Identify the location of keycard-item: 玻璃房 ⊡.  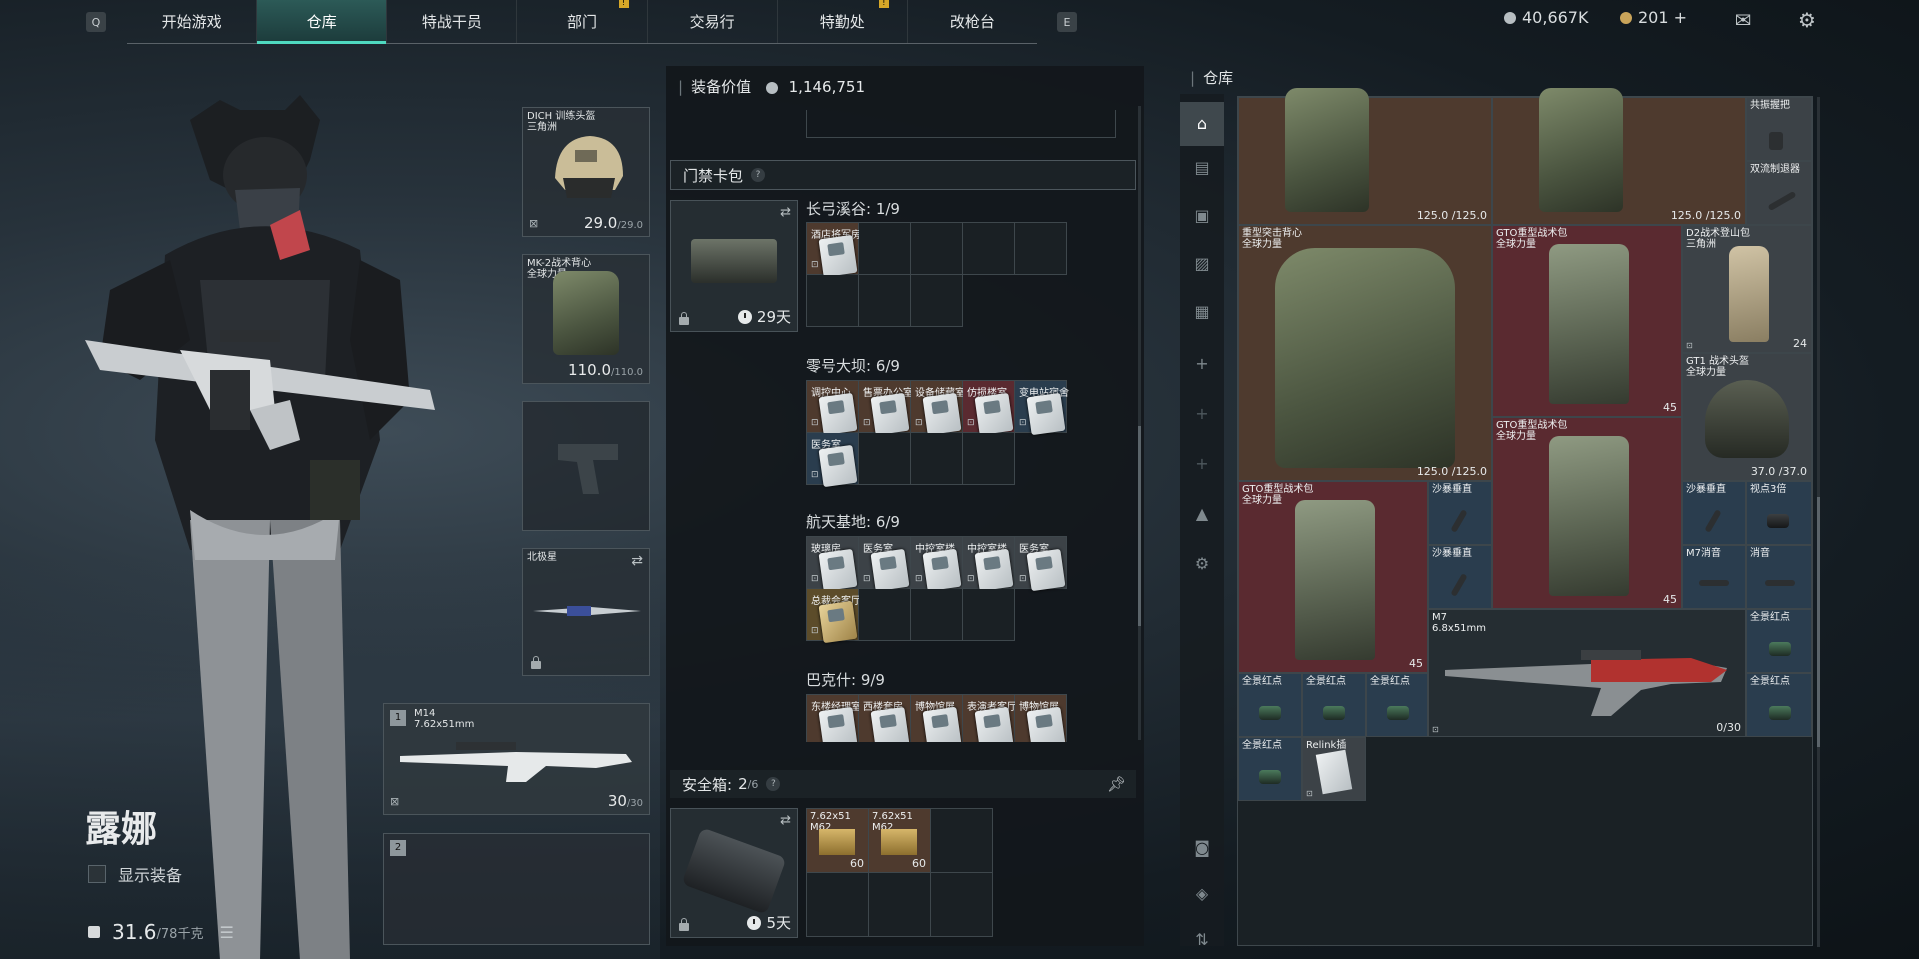
(833, 564).